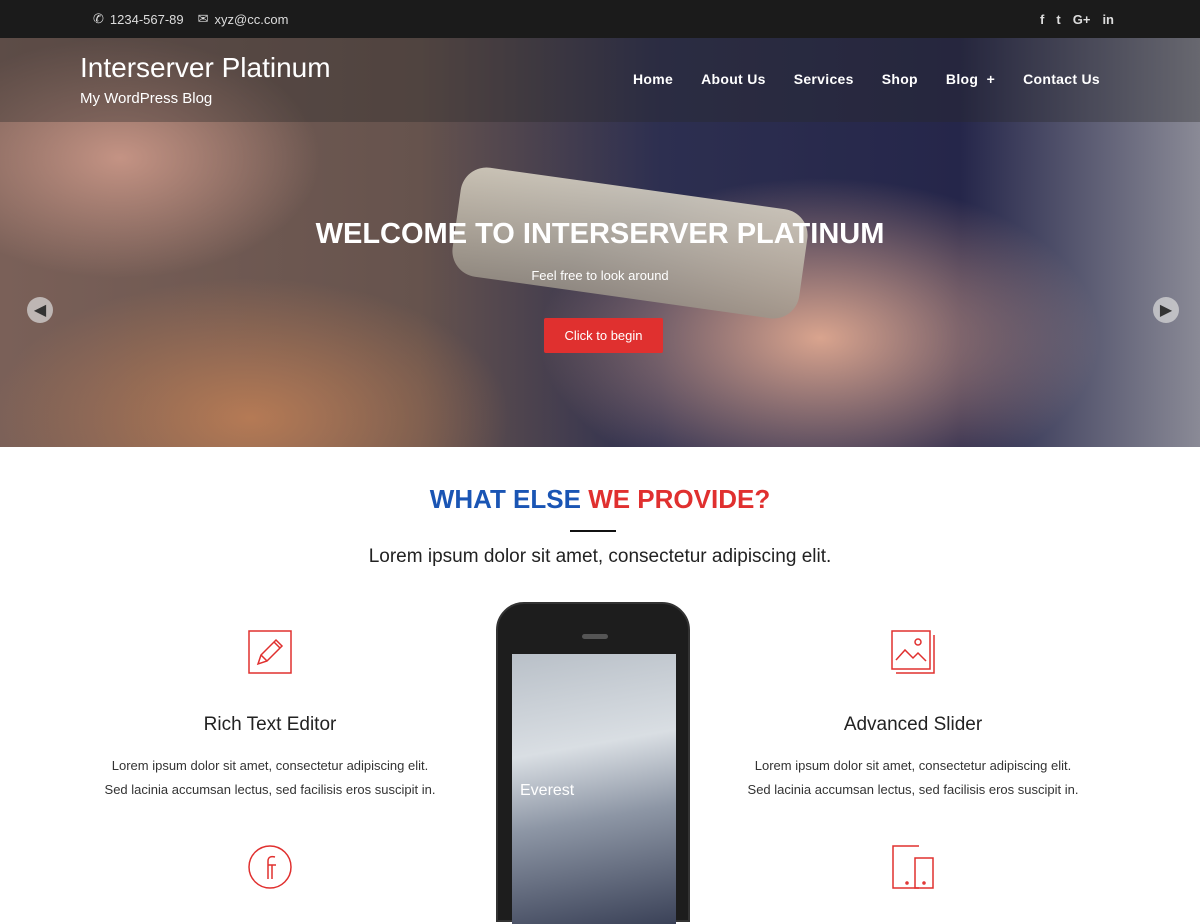 The width and height of the screenshot is (1200, 924). I want to click on devices-icon, so click(913, 867).